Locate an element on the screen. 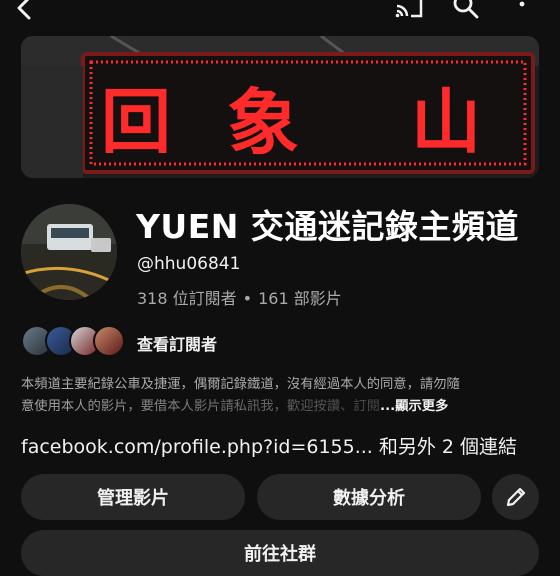  analytics-label: 數據分析 is located at coordinates (369, 498).